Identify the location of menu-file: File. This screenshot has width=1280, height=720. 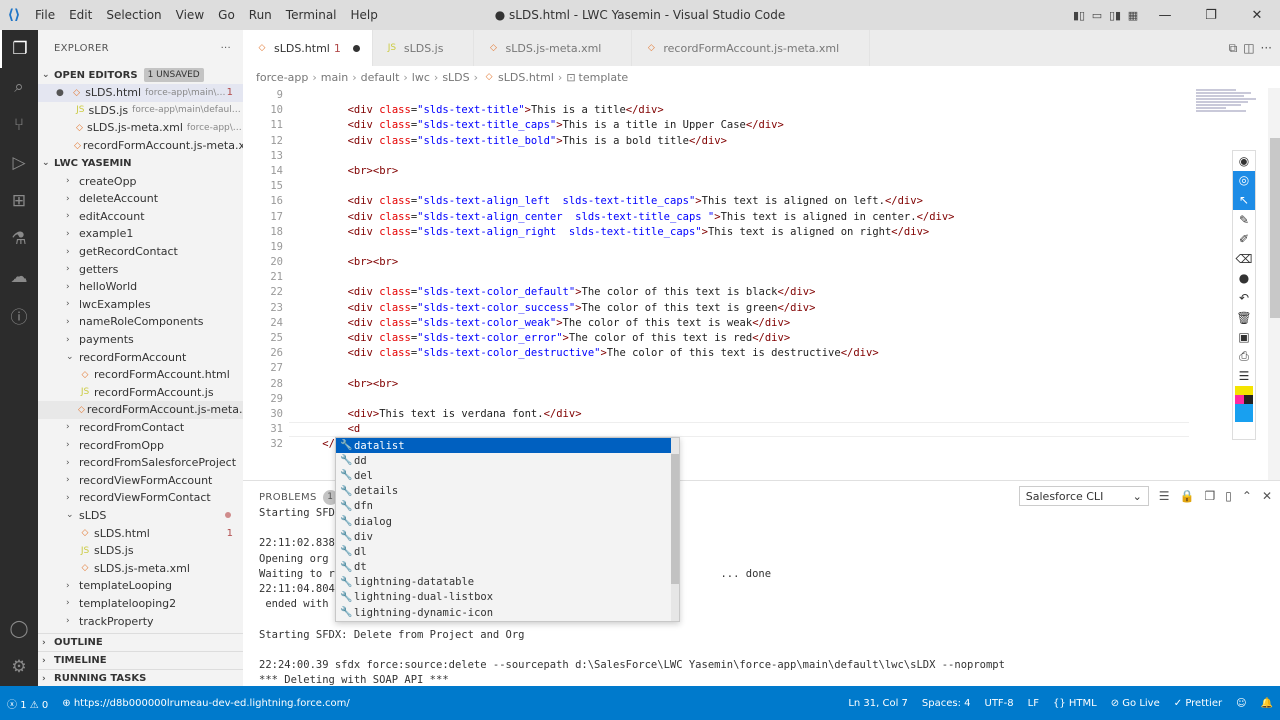
(45, 15).